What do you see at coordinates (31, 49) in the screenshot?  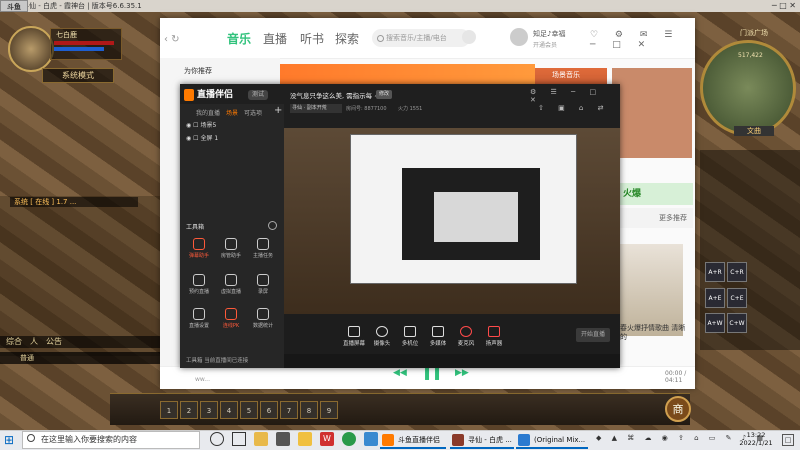 I see `character-portrait` at bounding box center [31, 49].